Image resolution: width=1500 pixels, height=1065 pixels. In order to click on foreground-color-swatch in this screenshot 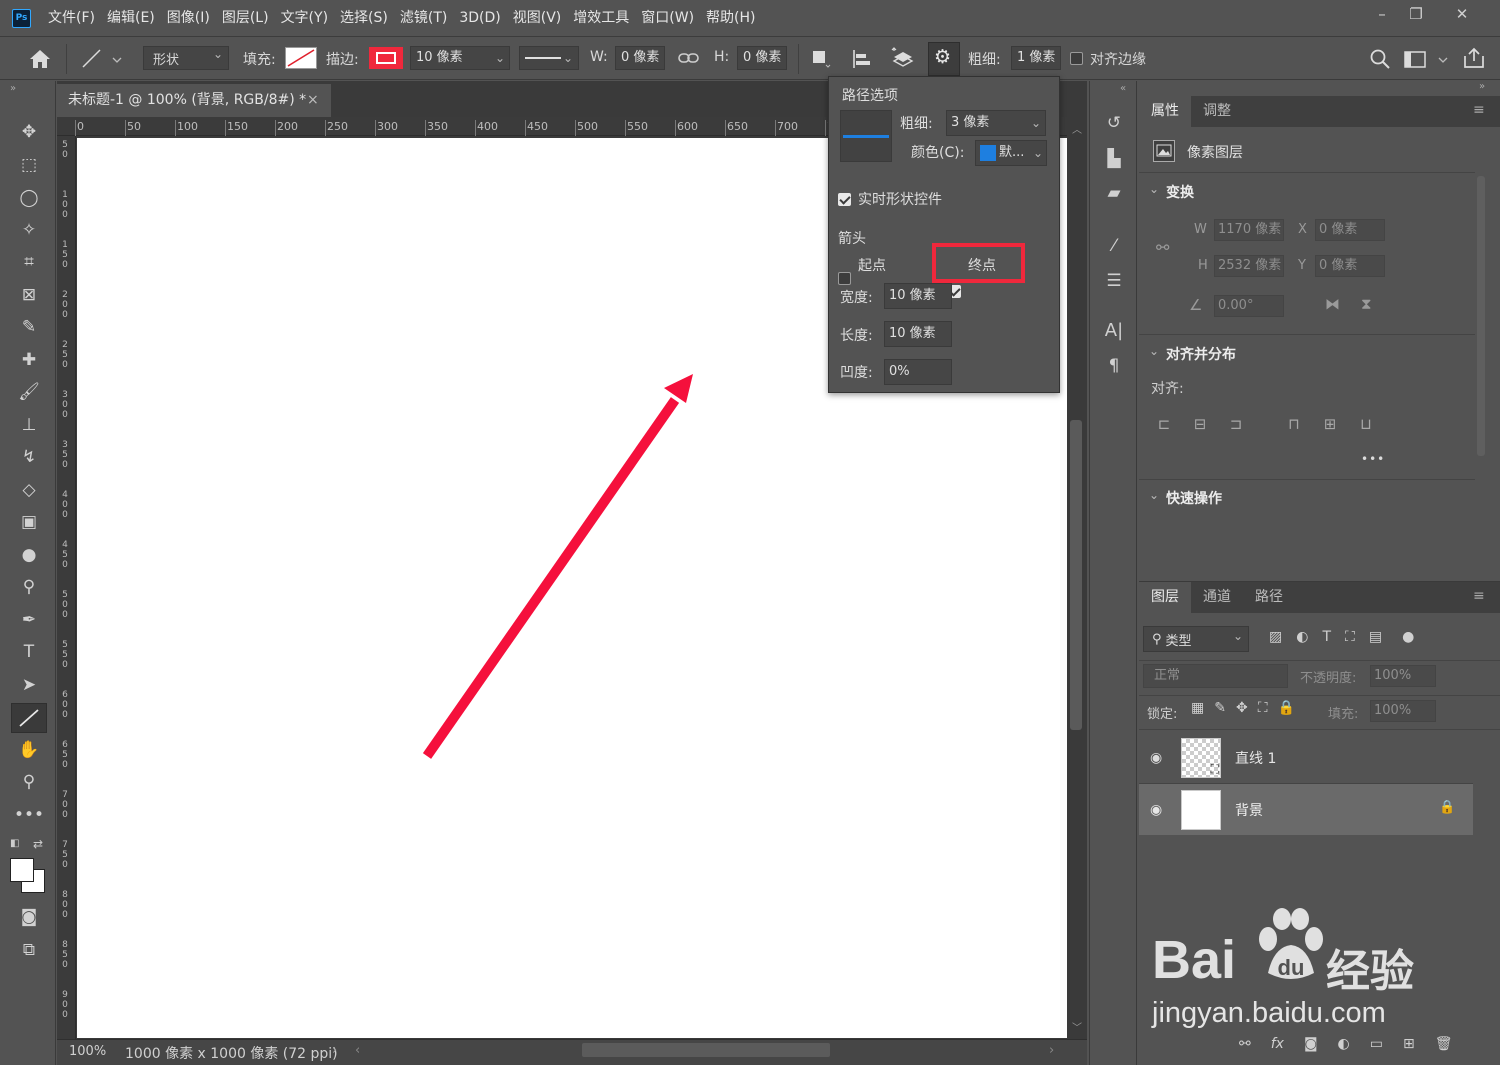, I will do `click(22, 870)`.